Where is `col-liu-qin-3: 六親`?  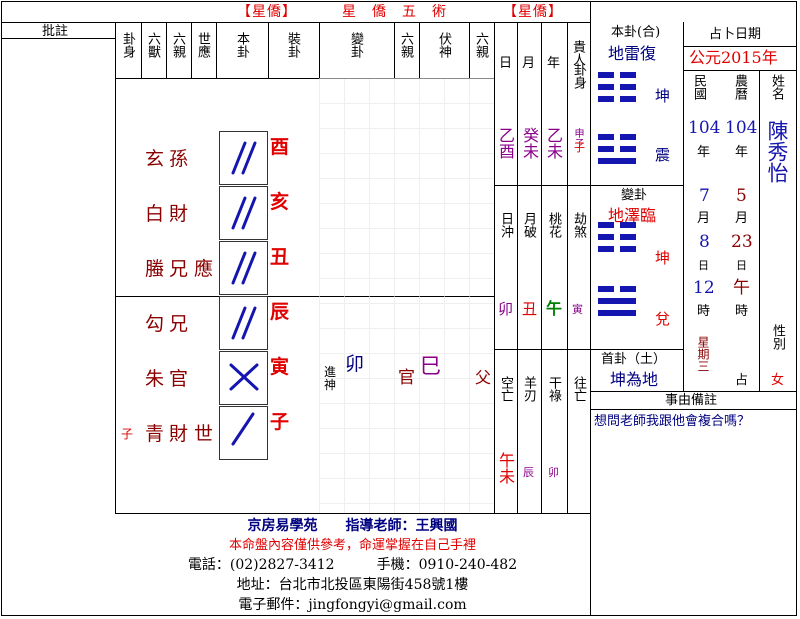
col-liu-qin-3: 六親 is located at coordinates (480, 45).